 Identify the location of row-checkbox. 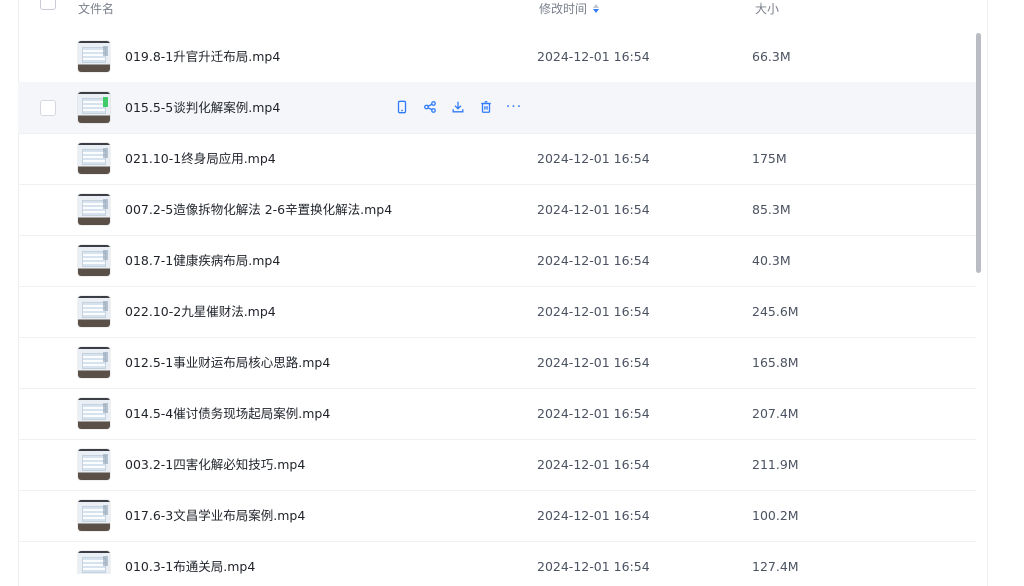
(48, 108).